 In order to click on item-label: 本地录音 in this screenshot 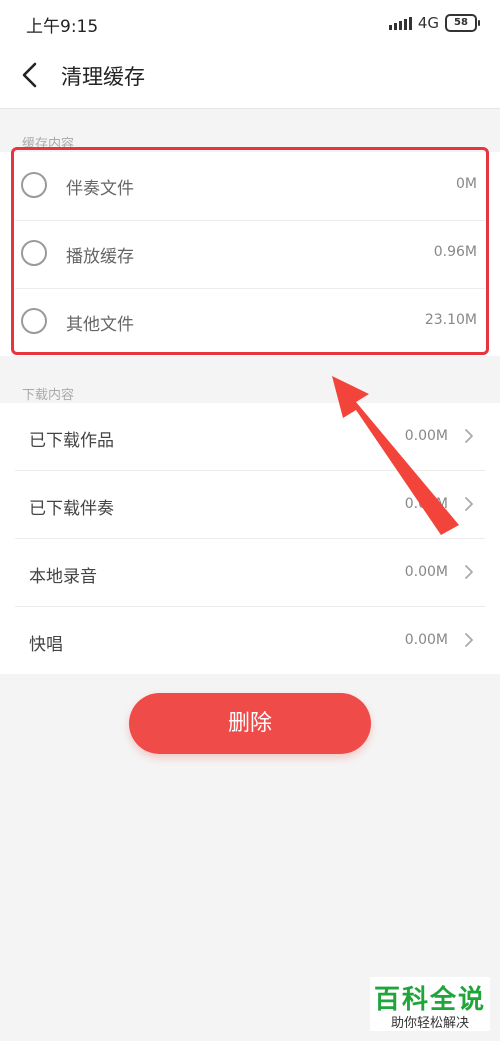, I will do `click(63, 577)`.